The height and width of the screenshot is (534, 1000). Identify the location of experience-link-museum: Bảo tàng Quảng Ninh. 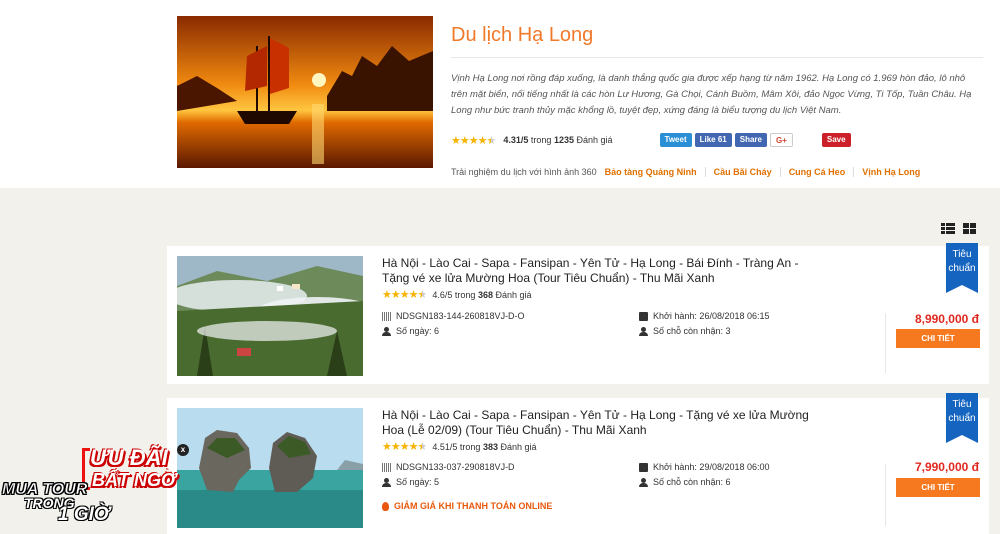
(651, 172).